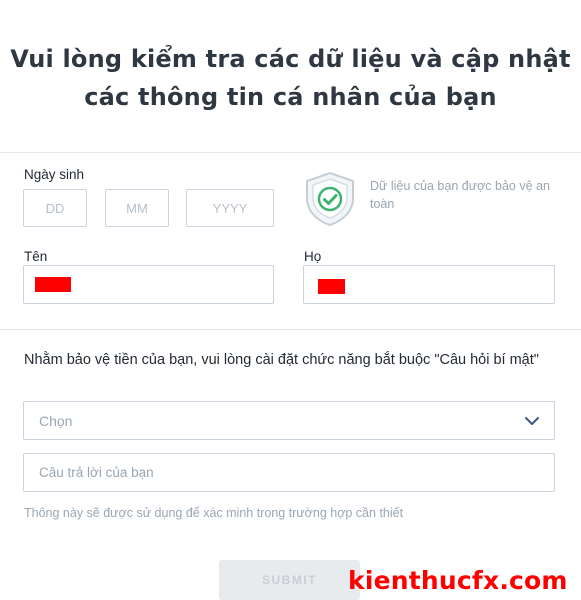  What do you see at coordinates (56, 421) in the screenshot?
I see `secret-question-placeholder: Chọn` at bounding box center [56, 421].